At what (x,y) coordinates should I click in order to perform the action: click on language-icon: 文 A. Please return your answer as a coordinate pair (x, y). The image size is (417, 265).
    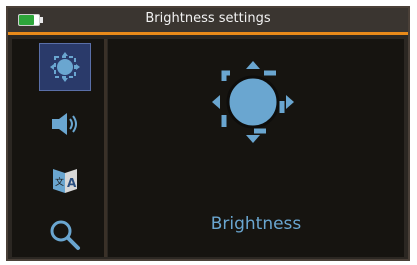
    Looking at the image, I should click on (65, 181).